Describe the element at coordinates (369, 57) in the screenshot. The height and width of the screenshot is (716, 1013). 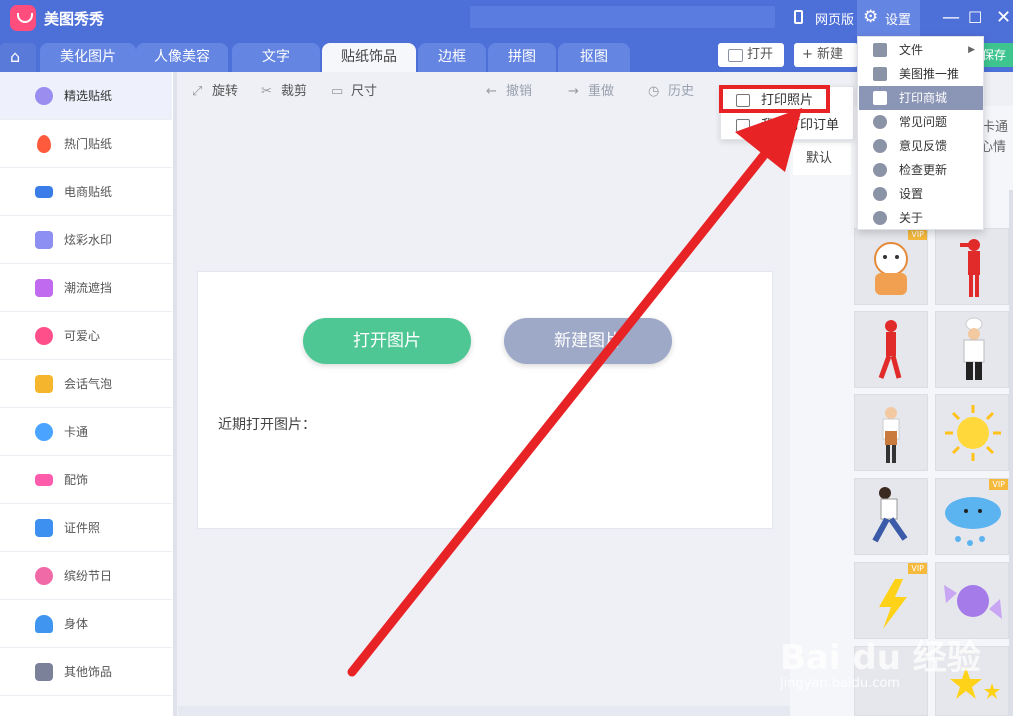
I see `tab-stickers: 贴纸饰品` at that location.